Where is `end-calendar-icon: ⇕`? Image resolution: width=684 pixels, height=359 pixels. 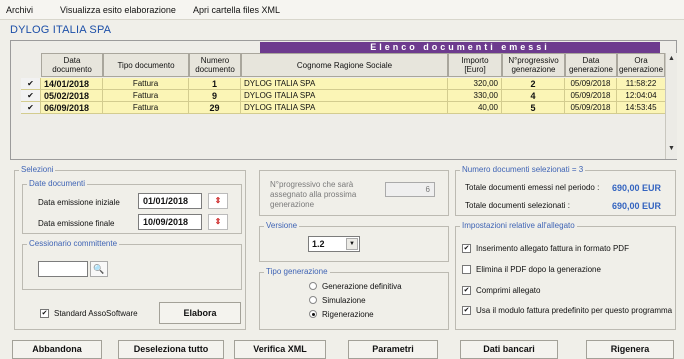 end-calendar-icon: ⇕ is located at coordinates (218, 222).